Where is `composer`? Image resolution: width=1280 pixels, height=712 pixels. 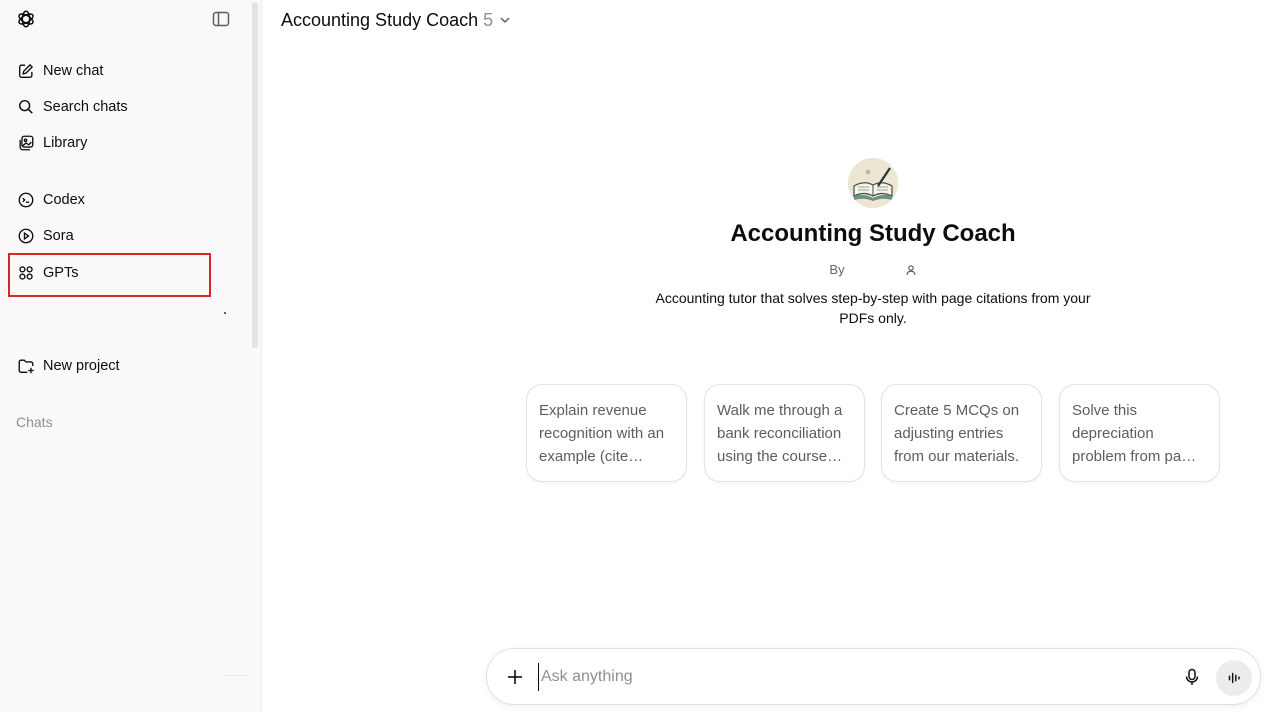
composer is located at coordinates (873, 676).